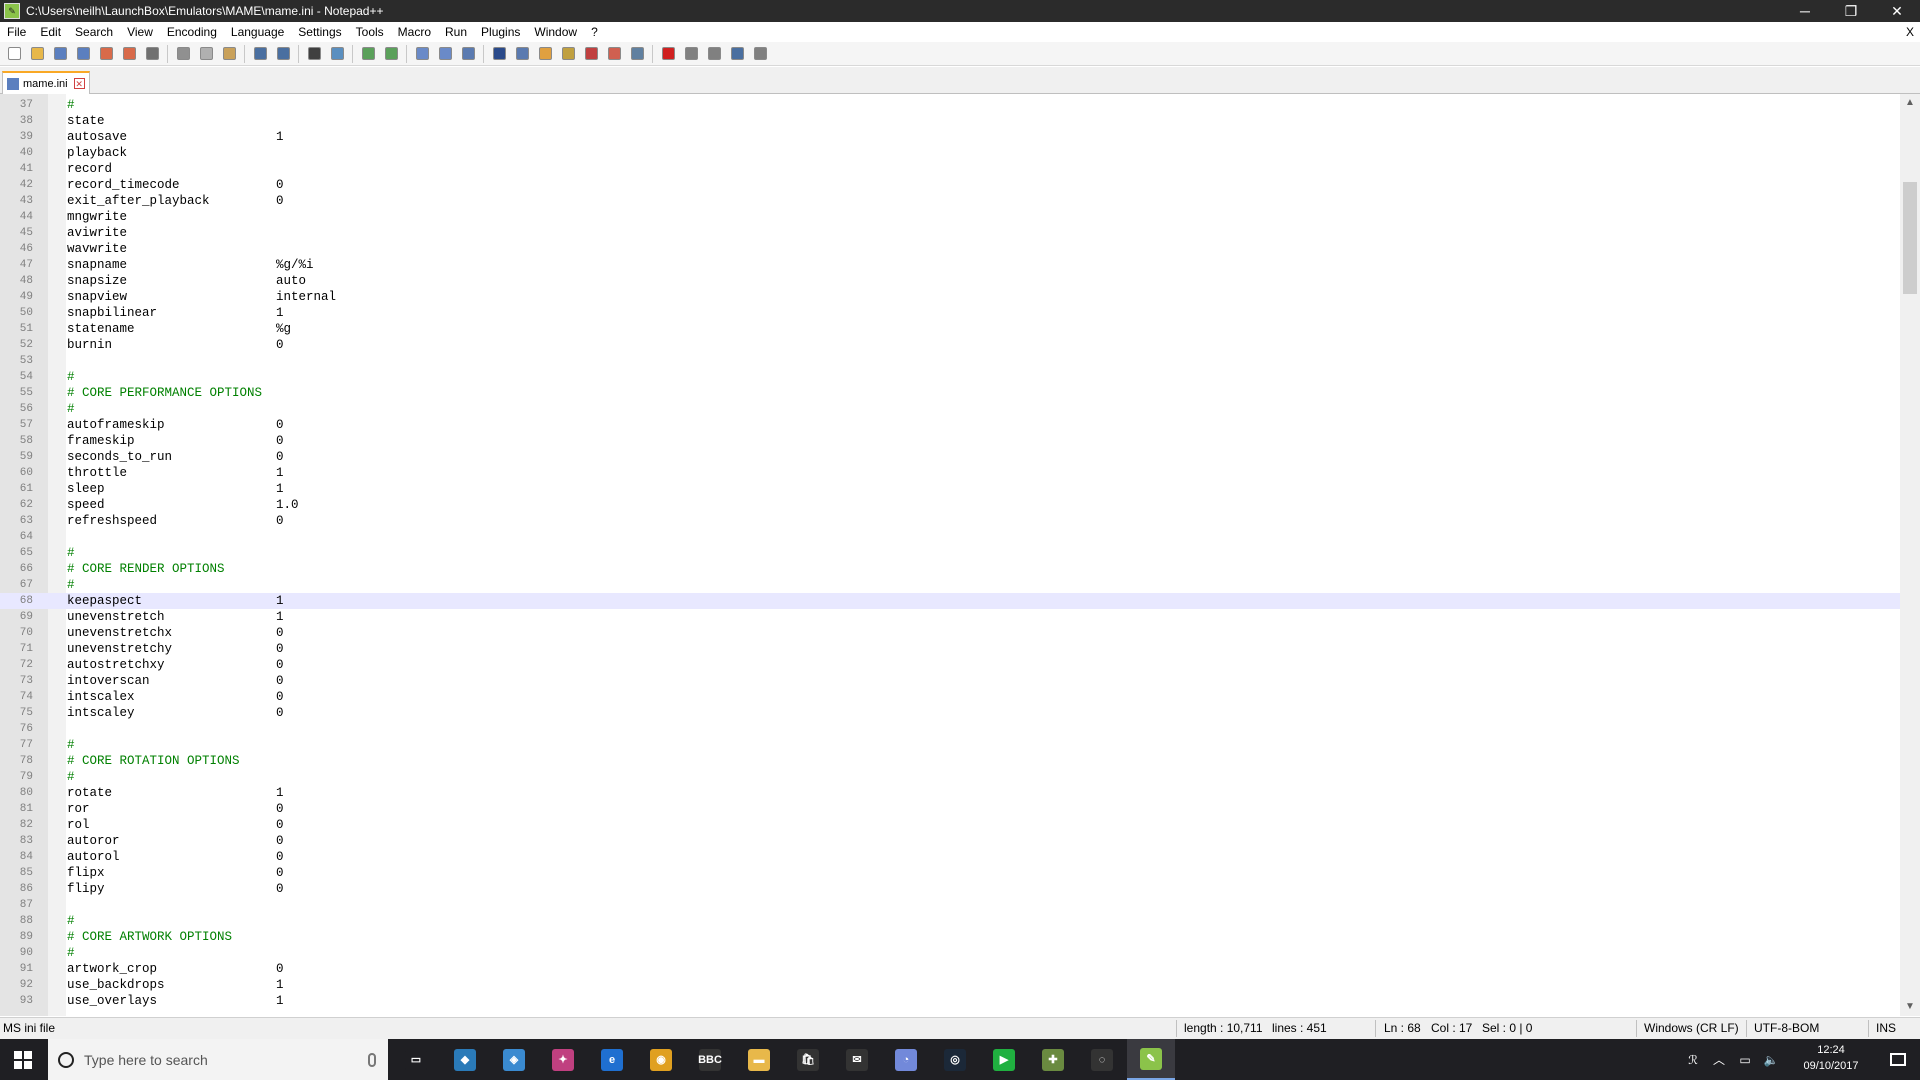 The width and height of the screenshot is (1920, 1080). Describe the element at coordinates (950, 569) in the screenshot. I see `editor-line: 66 # CORE RENDER OPTIONS` at that location.